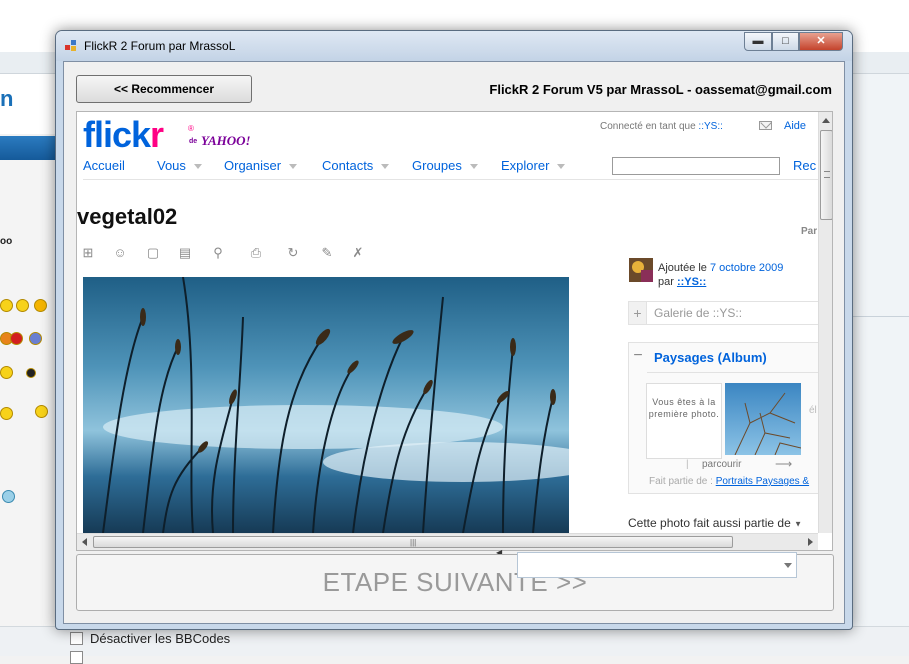  Describe the element at coordinates (737, 372) in the screenshot. I see `album-divider` at that location.